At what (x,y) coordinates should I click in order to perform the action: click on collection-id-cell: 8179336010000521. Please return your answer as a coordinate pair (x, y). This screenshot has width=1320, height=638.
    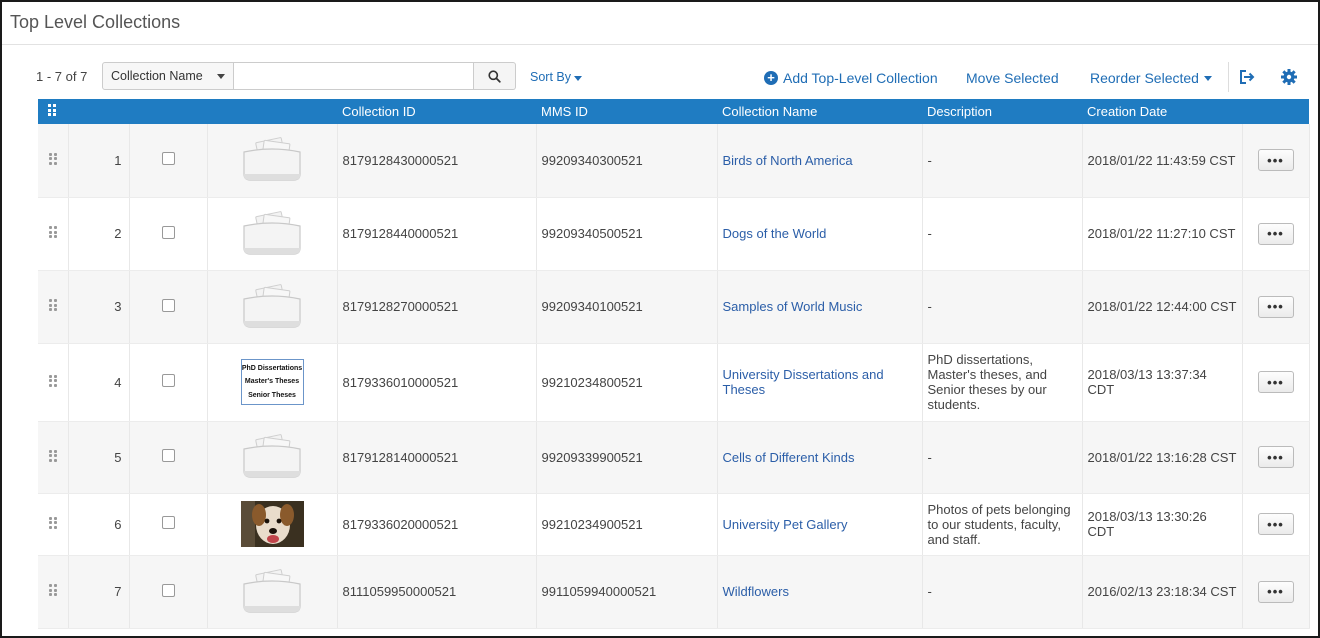
    Looking at the image, I should click on (437, 382).